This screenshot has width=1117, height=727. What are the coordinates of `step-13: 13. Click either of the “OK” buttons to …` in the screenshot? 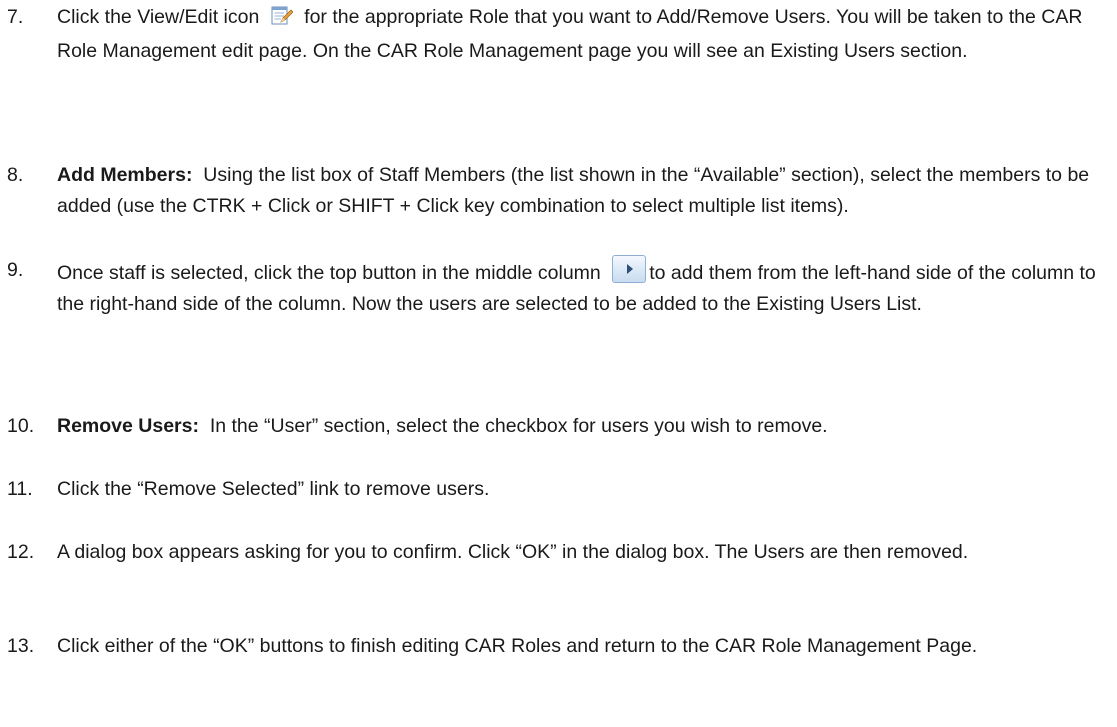 It's located at (558, 646).